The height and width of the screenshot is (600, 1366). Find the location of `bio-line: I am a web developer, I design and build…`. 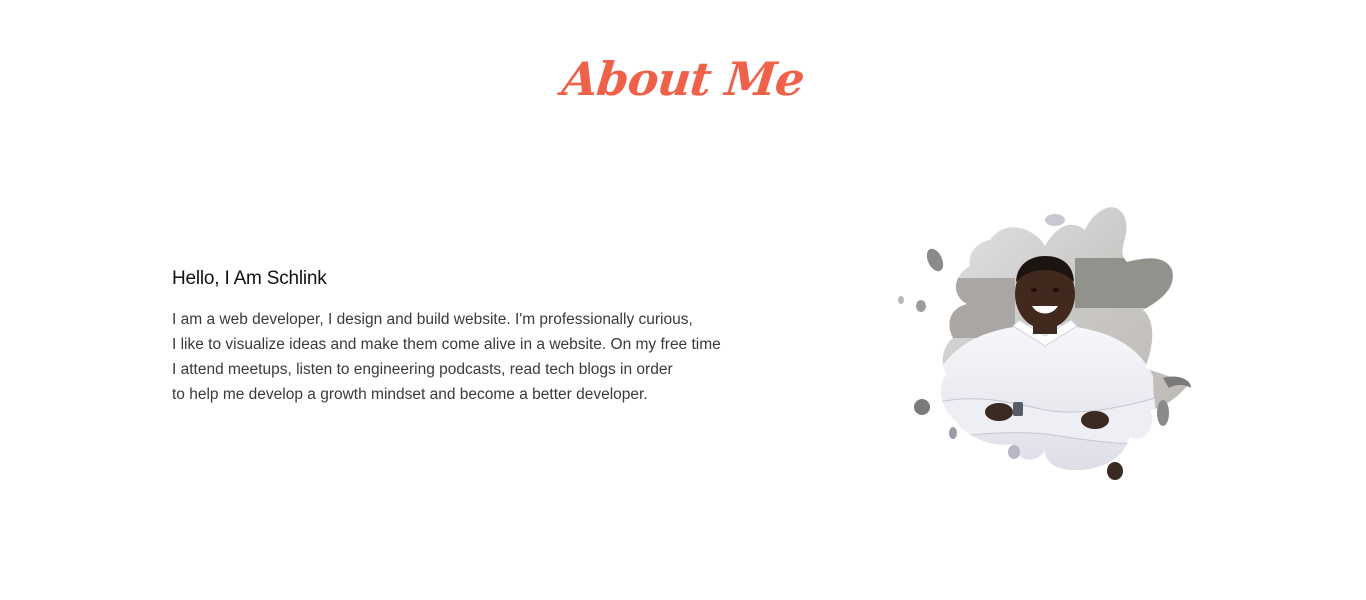

bio-line: I am a web developer, I design and build… is located at coordinates (432, 319).